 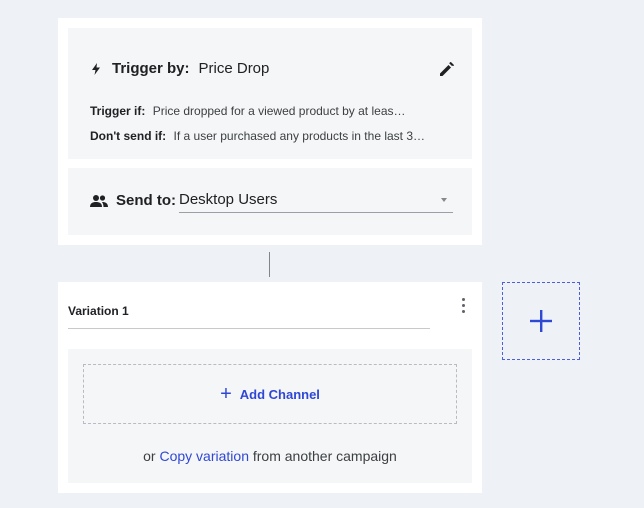 What do you see at coordinates (279, 394) in the screenshot?
I see `add-channel-label: Add Channel` at bounding box center [279, 394].